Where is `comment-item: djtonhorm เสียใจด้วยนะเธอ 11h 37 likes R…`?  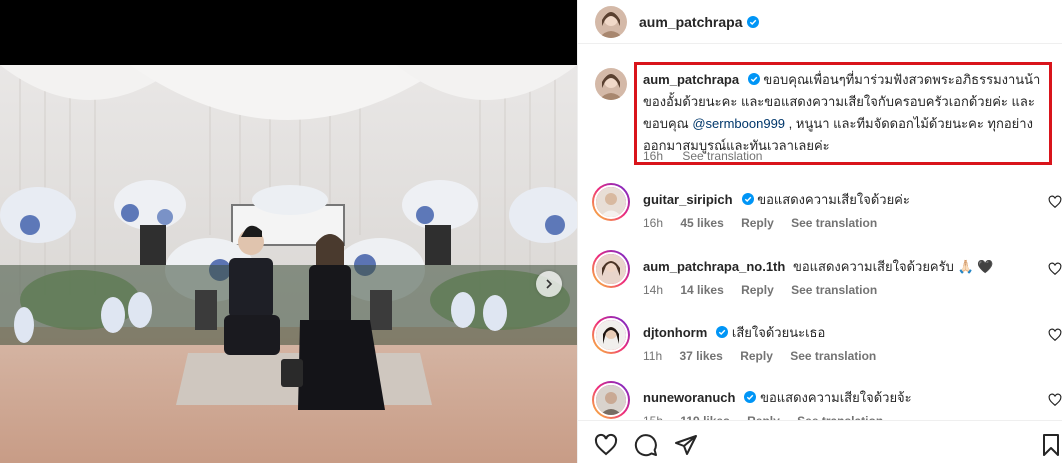 comment-item: djtonhorm เสียใจด้วยนะเธอ 11h 37 likes R… is located at coordinates (820, 346).